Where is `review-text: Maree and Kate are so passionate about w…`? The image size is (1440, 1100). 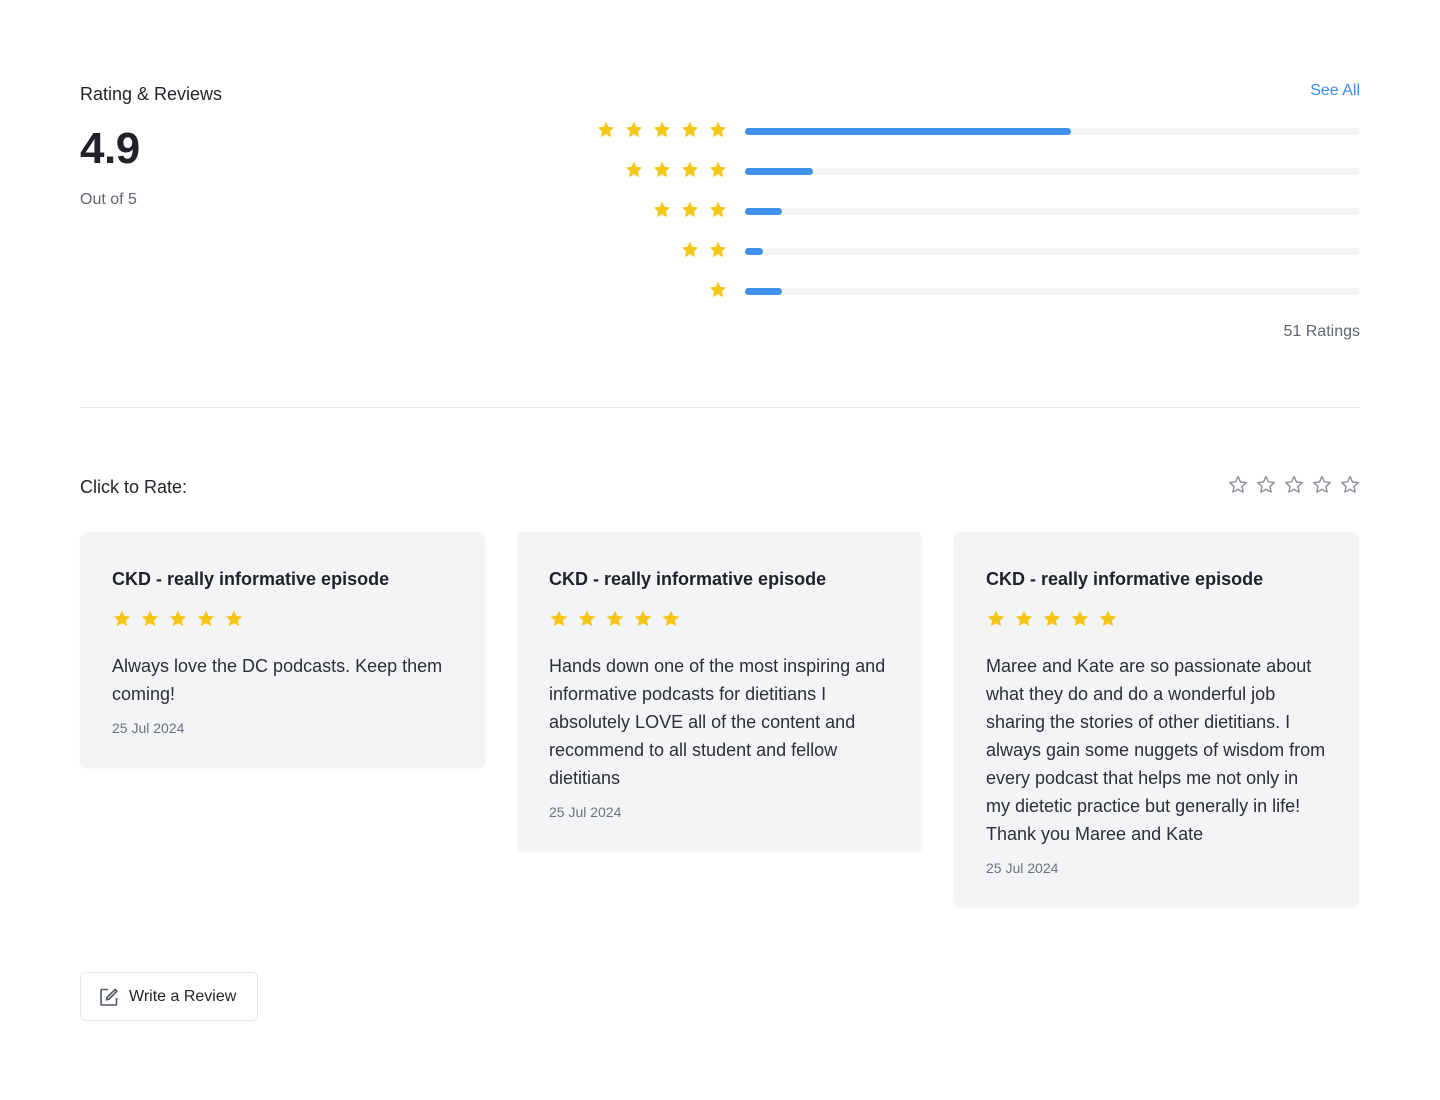 review-text: Maree and Kate are so passionate about w… is located at coordinates (1156, 750).